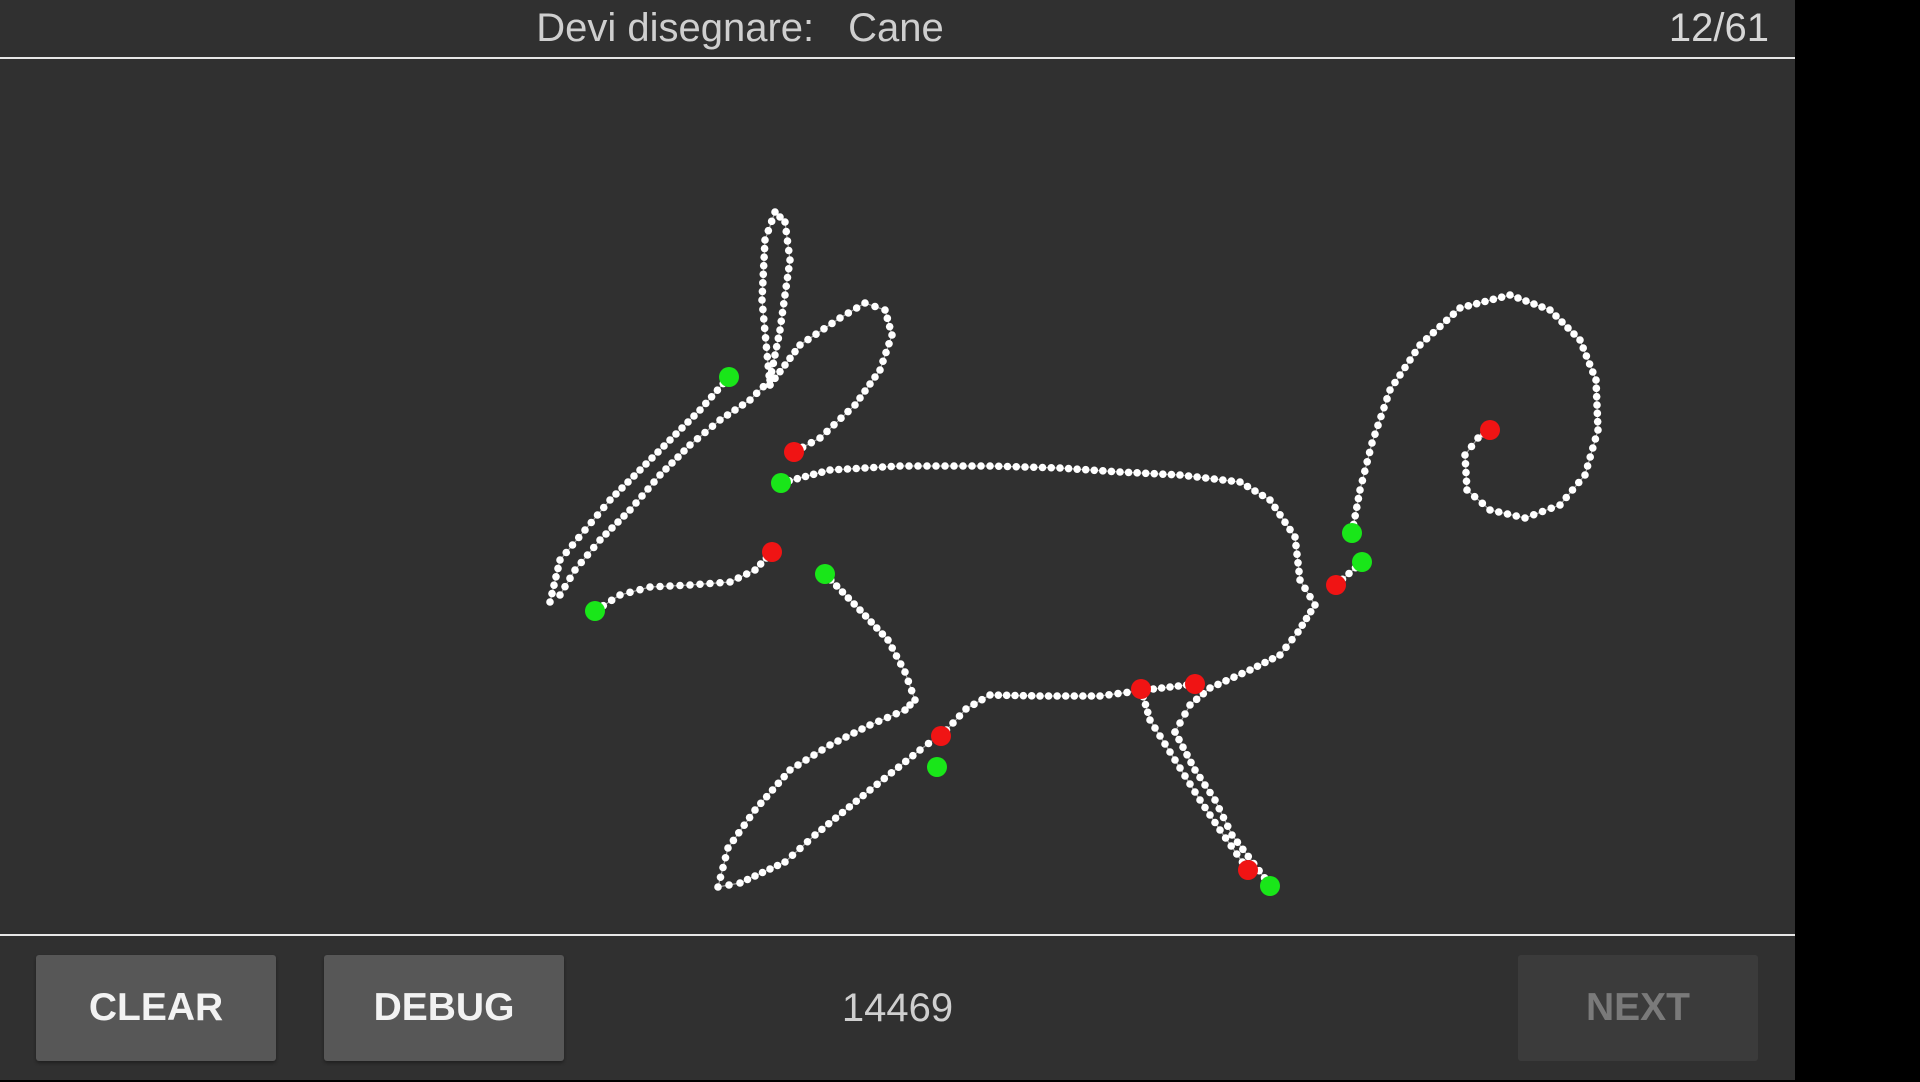 The image size is (1920, 1082). I want to click on debug-button: DEBUG, so click(444, 1008).